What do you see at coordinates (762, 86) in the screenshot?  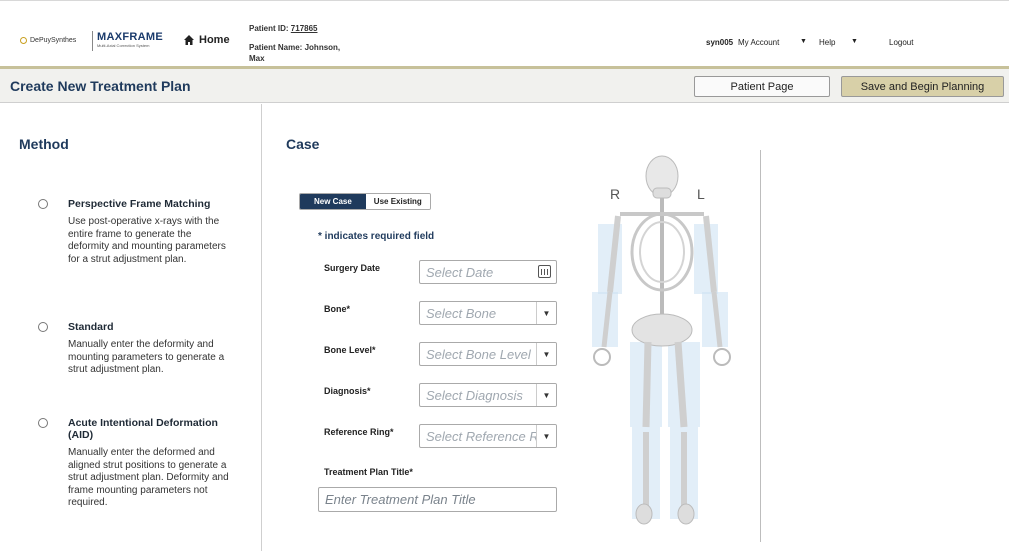 I see `patient-page-button: Patient Page` at bounding box center [762, 86].